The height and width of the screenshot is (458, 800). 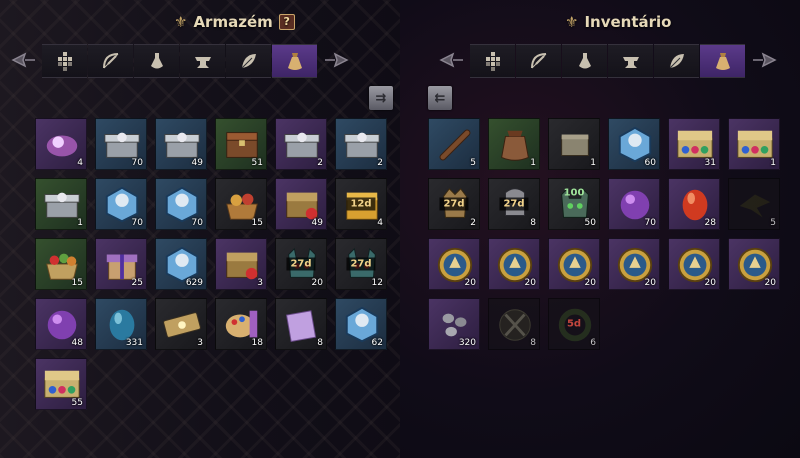 What do you see at coordinates (61, 384) in the screenshot?
I see `storage-slot: 55` at bounding box center [61, 384].